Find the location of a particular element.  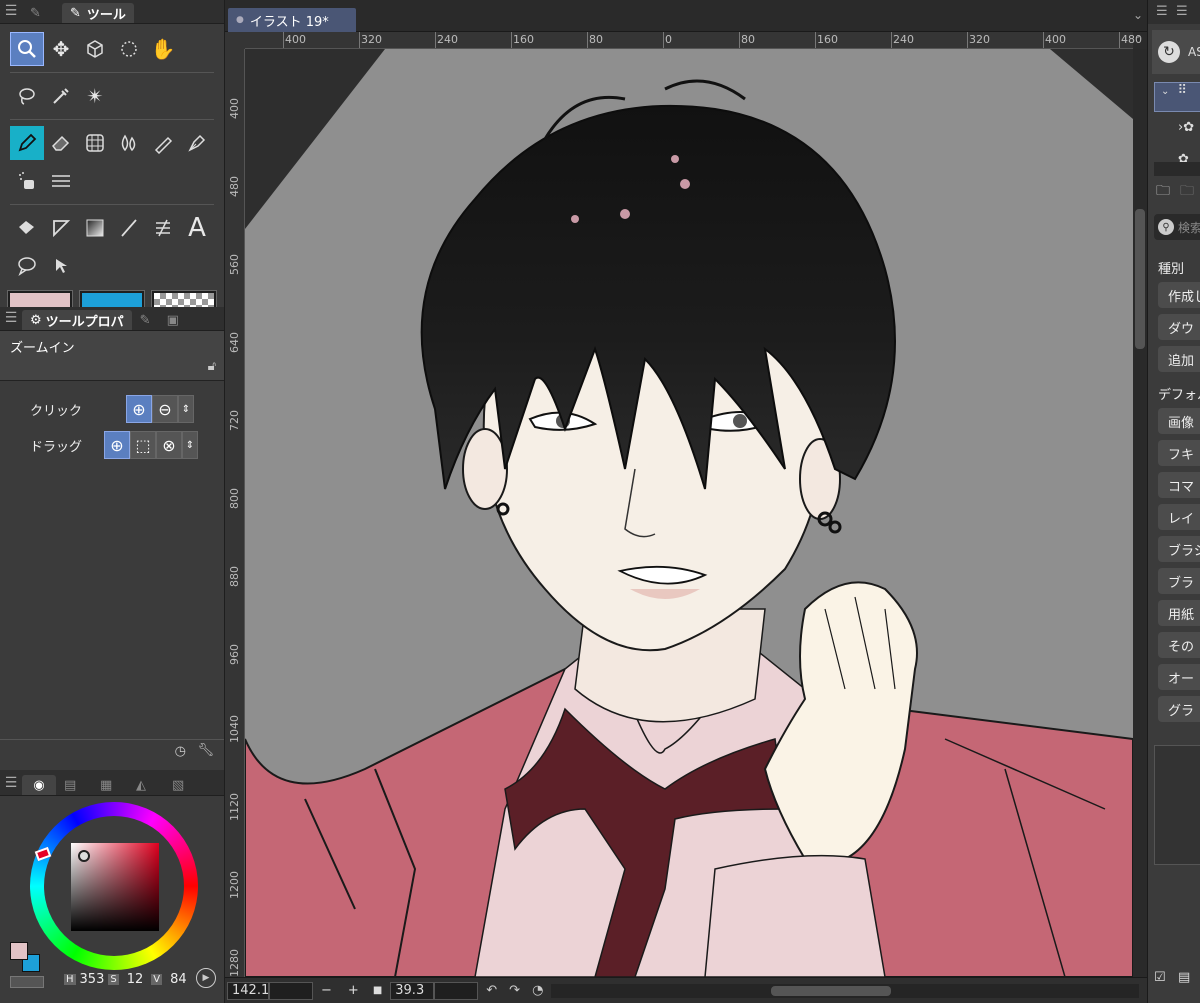

lock-icon: 🔓︎ is located at coordinates (212, 366).